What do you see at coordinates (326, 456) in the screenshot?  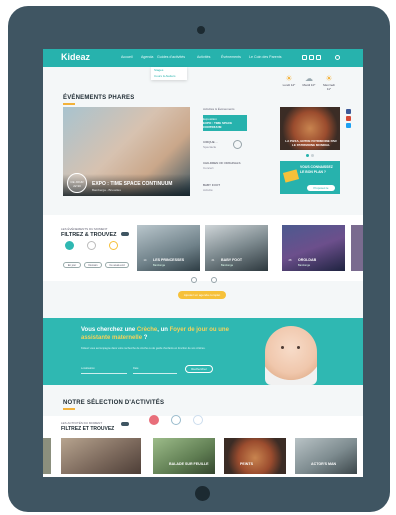 I see `activity-card: ACTOR'S MAN` at bounding box center [326, 456].